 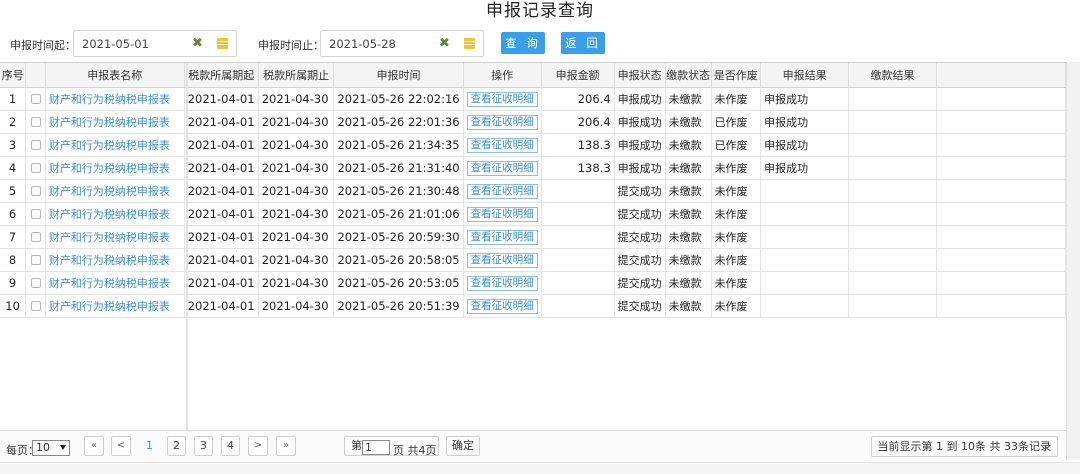 I want to click on page-4-button: 4, so click(x=230, y=446).